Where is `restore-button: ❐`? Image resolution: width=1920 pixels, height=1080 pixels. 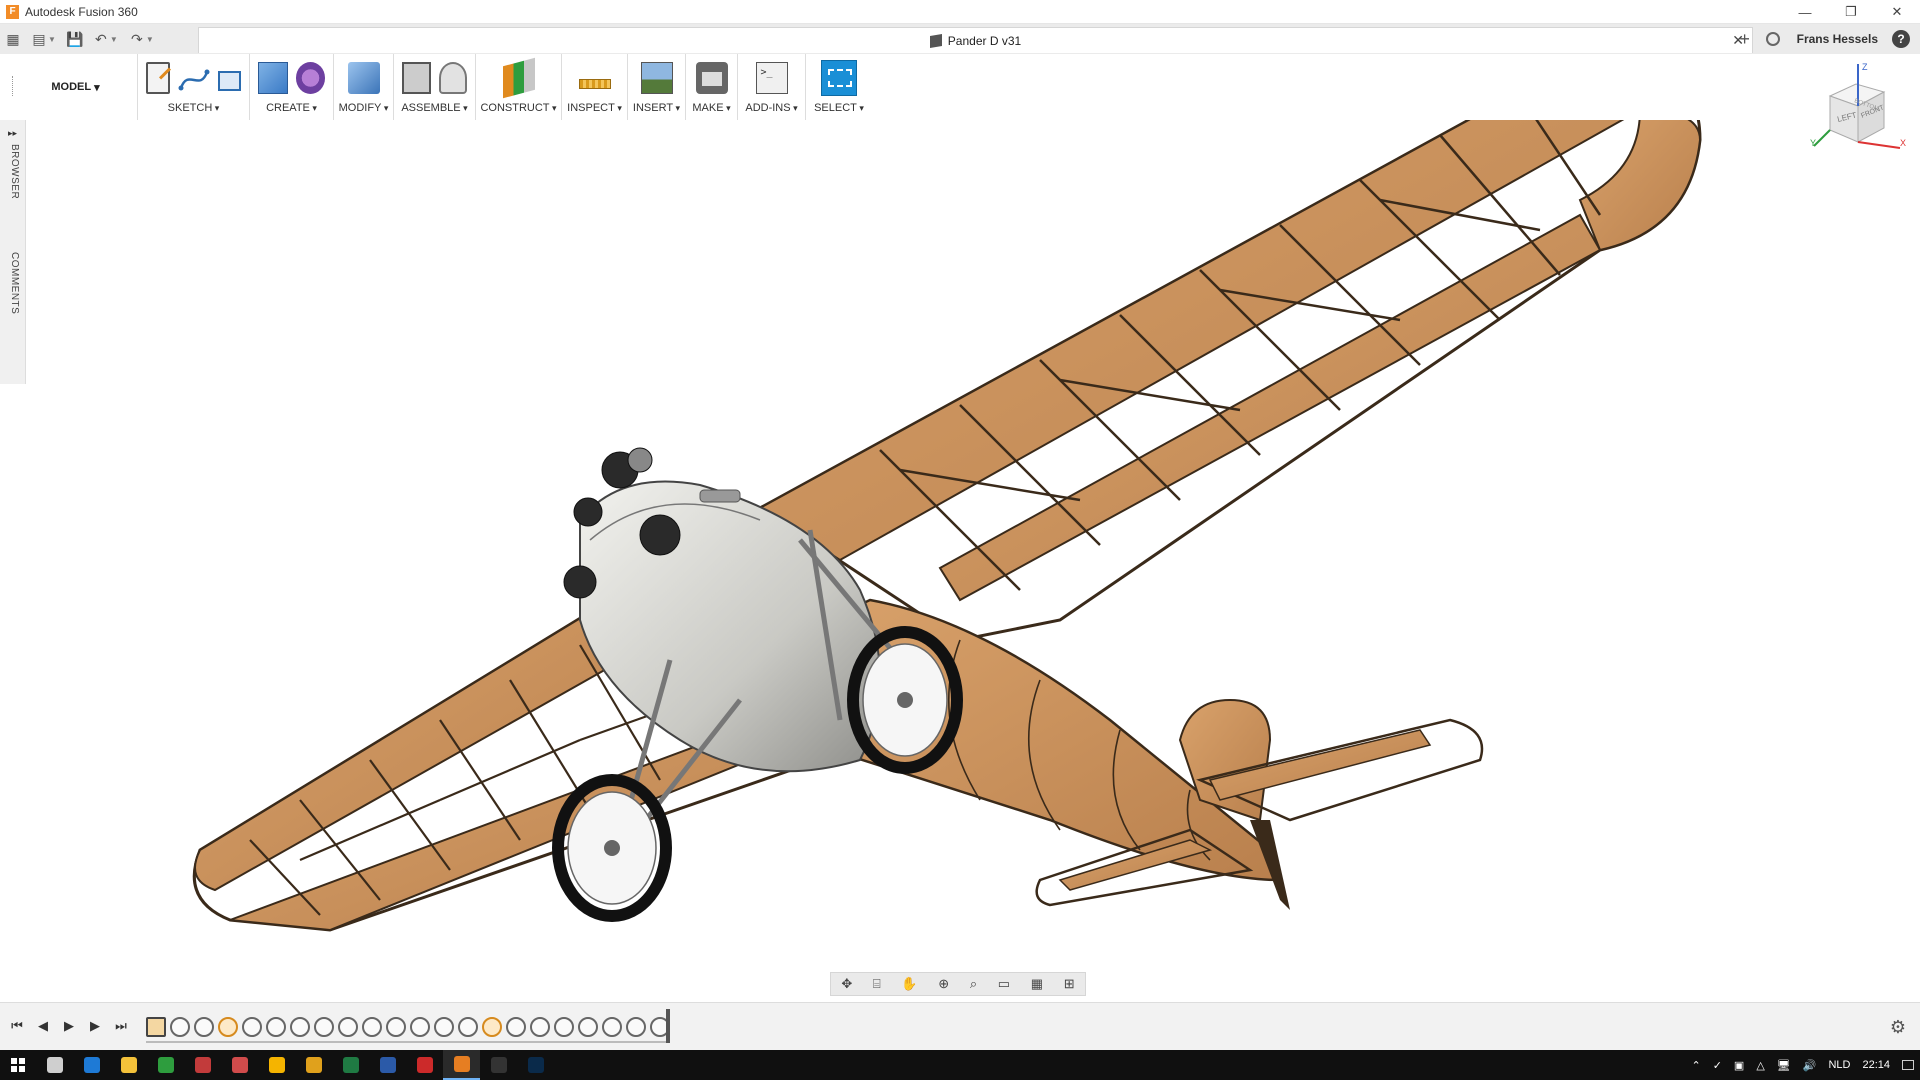
restore-button: ❐ is located at coordinates (1851, 12).